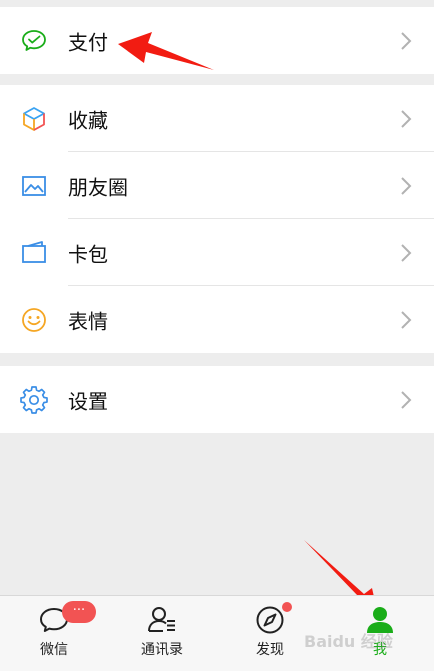 This screenshot has width=434, height=671. What do you see at coordinates (162, 650) in the screenshot?
I see `tab-label: 通讯录` at bounding box center [162, 650].